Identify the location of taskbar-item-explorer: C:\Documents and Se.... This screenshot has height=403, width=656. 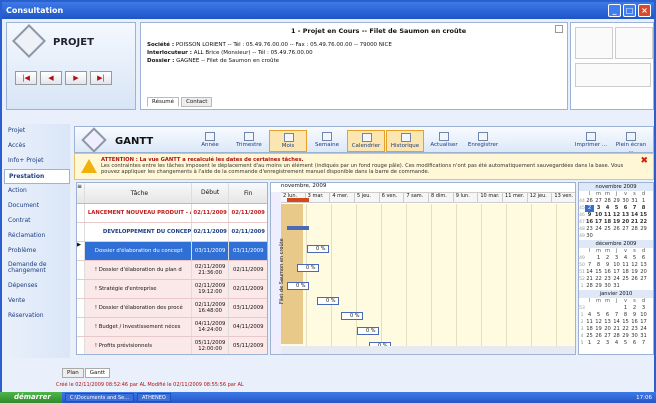
(99, 397).